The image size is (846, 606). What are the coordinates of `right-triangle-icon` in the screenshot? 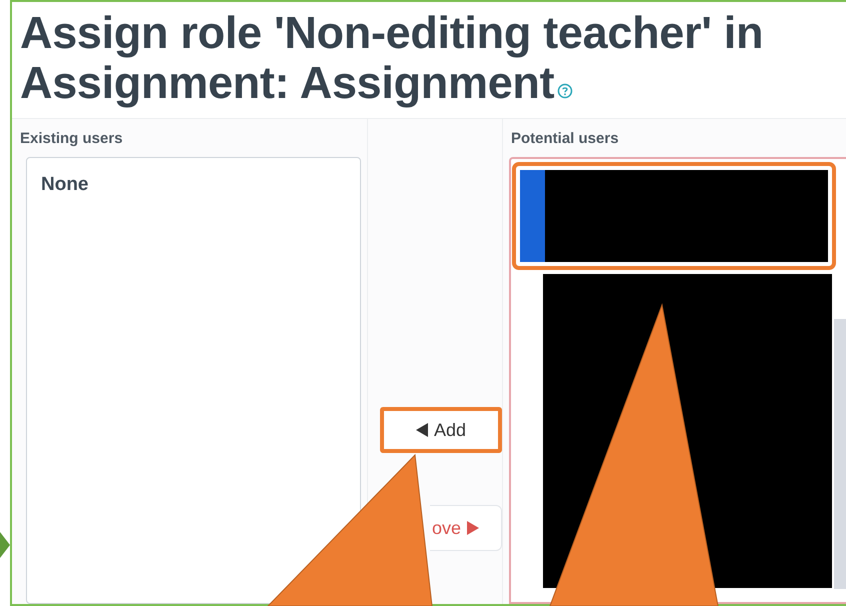 It's located at (473, 528).